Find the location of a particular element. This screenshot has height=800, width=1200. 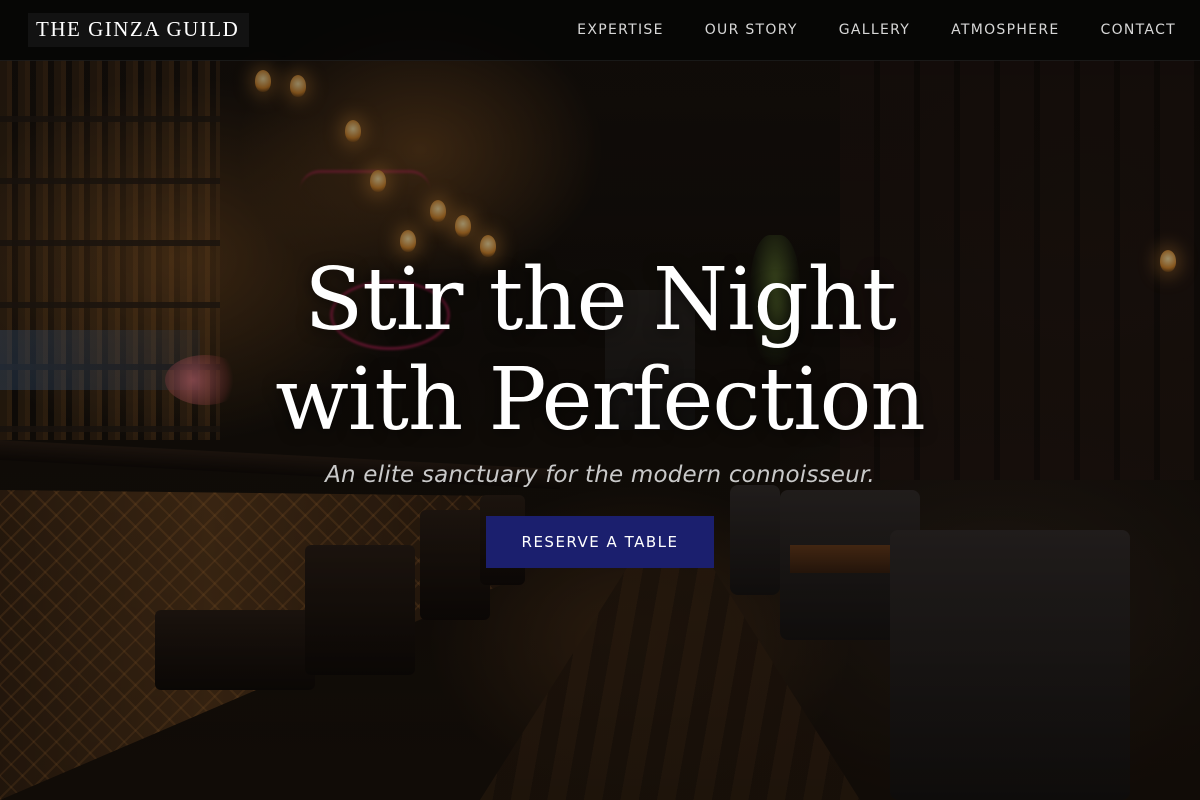

nav-link-gallery: GALLERY is located at coordinates (874, 30).